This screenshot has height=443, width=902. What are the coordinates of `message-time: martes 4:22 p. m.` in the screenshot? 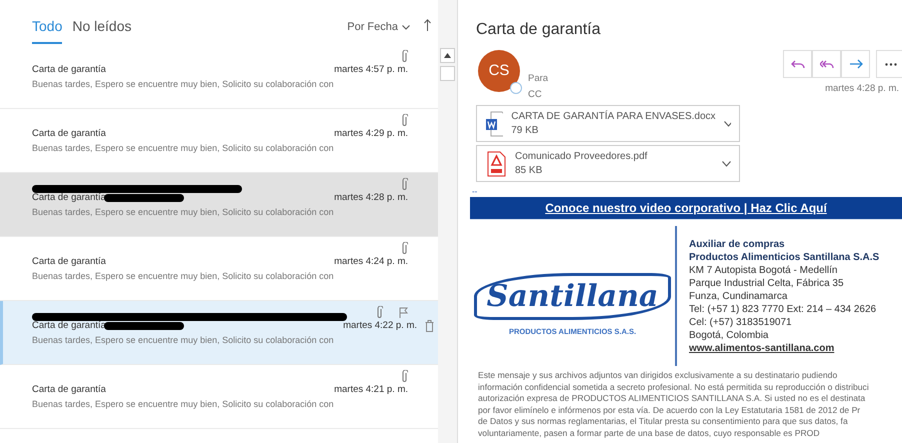 It's located at (380, 326).